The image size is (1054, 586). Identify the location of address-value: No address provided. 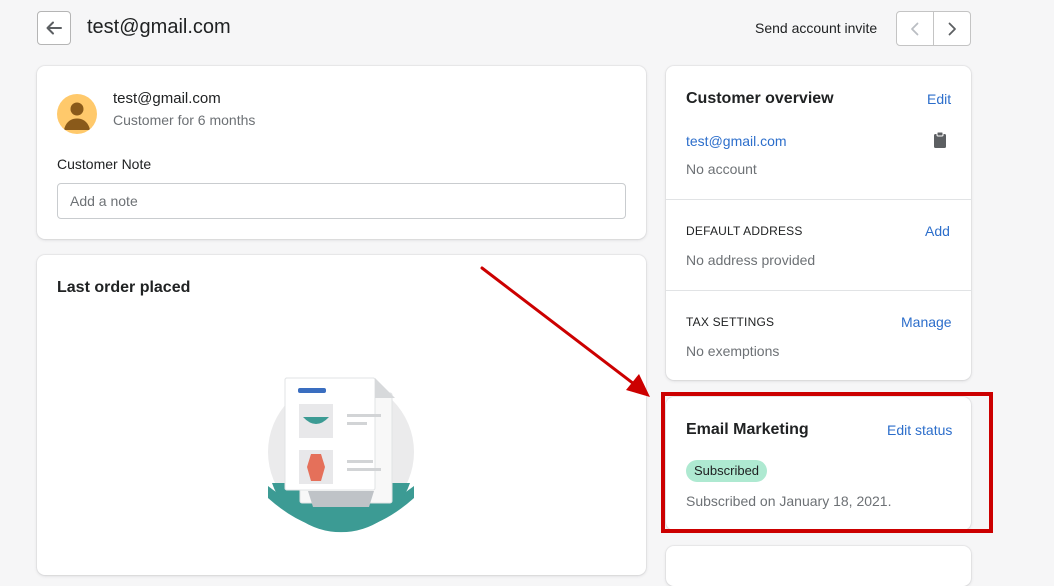
(751, 260).